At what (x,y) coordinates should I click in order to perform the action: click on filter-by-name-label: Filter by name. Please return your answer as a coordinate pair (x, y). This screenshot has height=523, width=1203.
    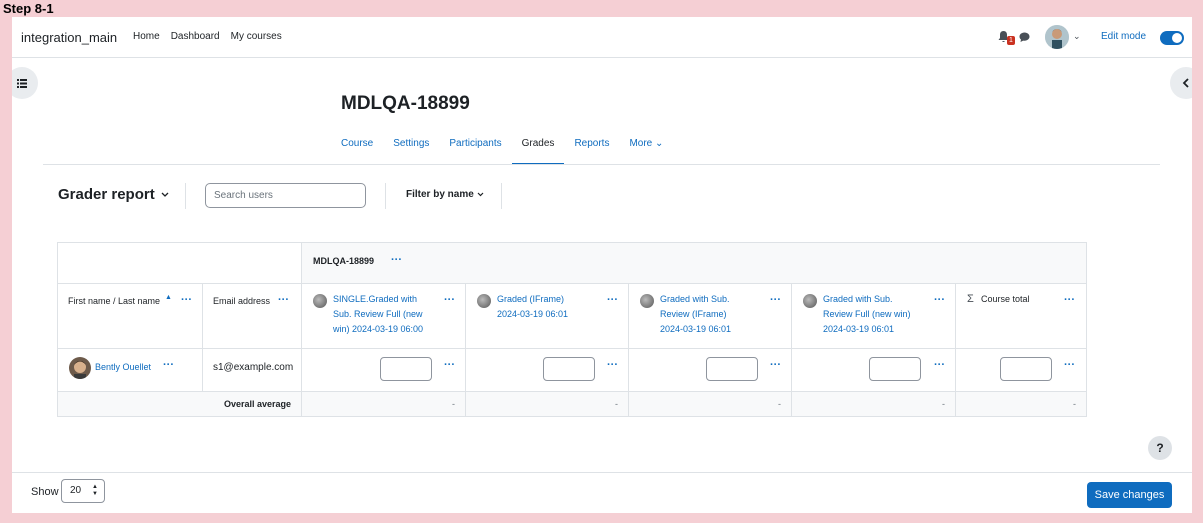
    Looking at the image, I should click on (440, 194).